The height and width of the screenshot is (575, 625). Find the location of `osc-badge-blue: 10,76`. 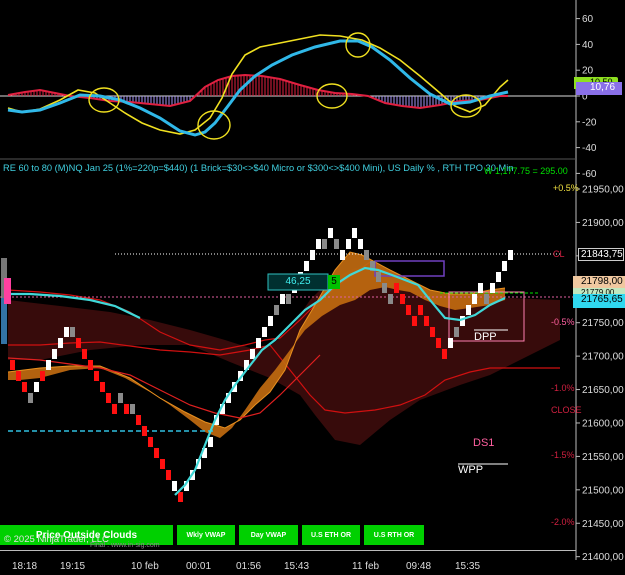

osc-badge-blue: 10,76 is located at coordinates (599, 88).